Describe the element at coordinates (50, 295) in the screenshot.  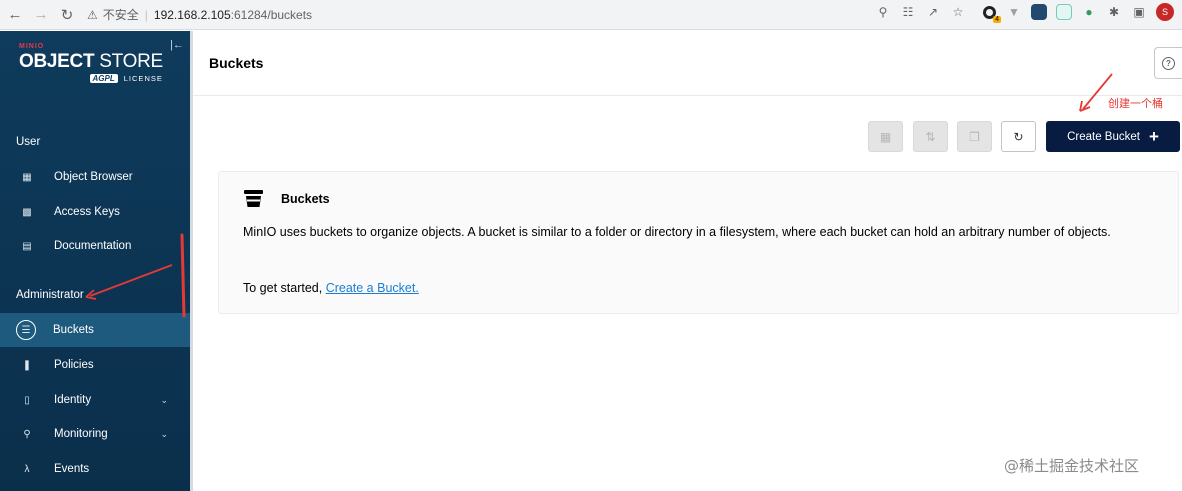
I see `section-title-administrator: Administrator` at that location.